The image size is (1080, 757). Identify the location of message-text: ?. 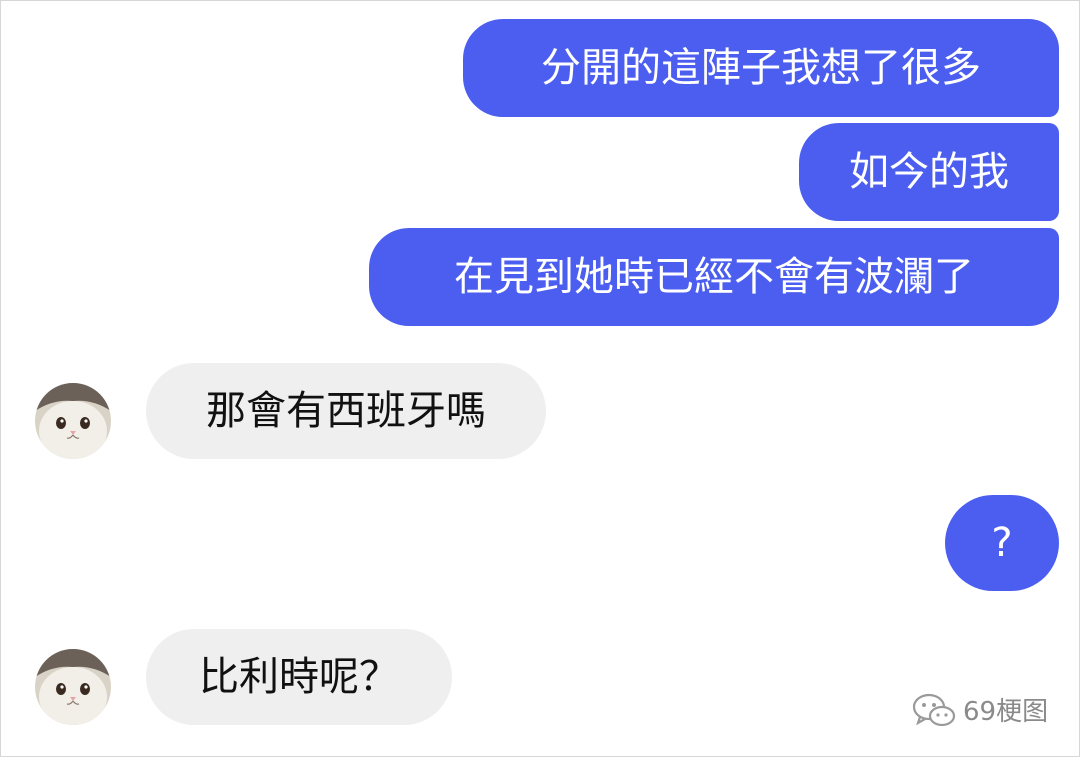
(1002, 543).